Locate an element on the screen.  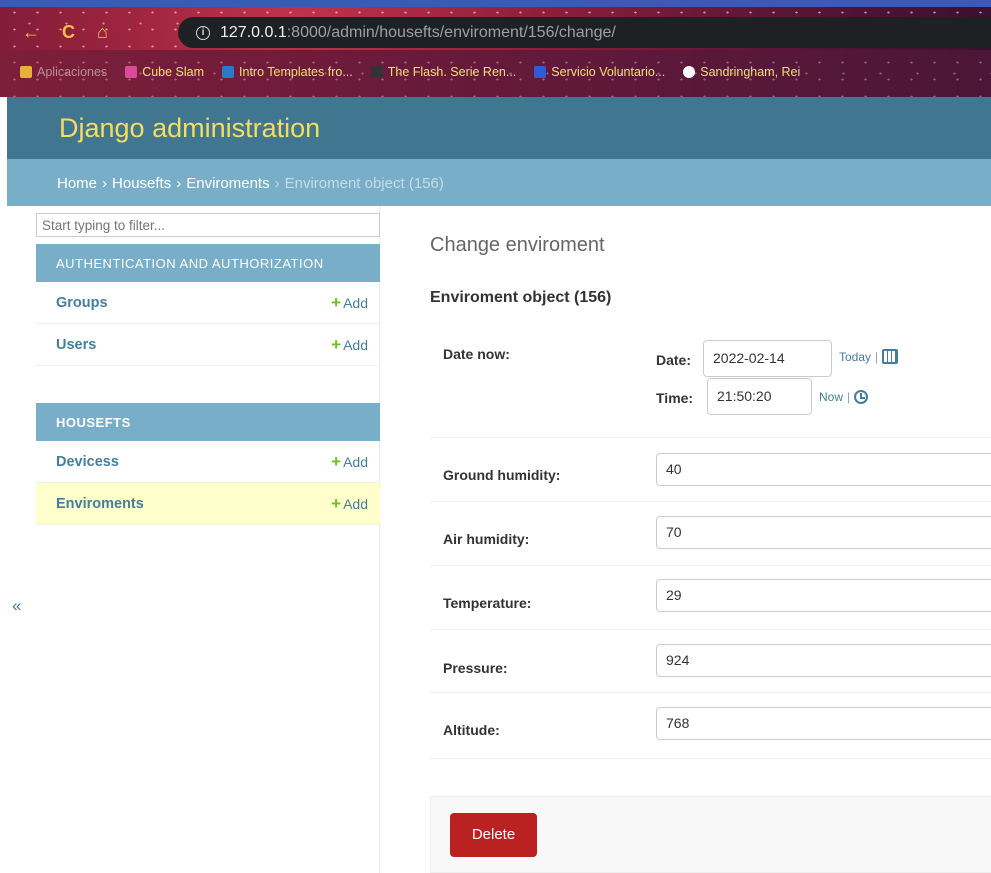
pressure-label: Pressure: is located at coordinates (475, 668).